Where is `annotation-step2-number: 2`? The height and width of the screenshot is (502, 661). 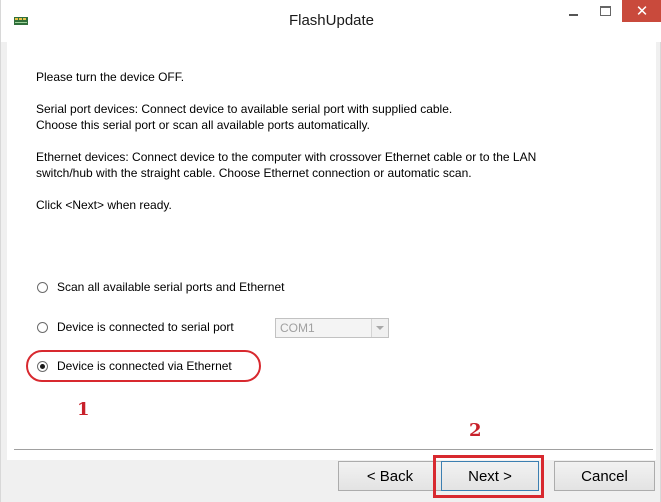 annotation-step2-number: 2 is located at coordinates (475, 430).